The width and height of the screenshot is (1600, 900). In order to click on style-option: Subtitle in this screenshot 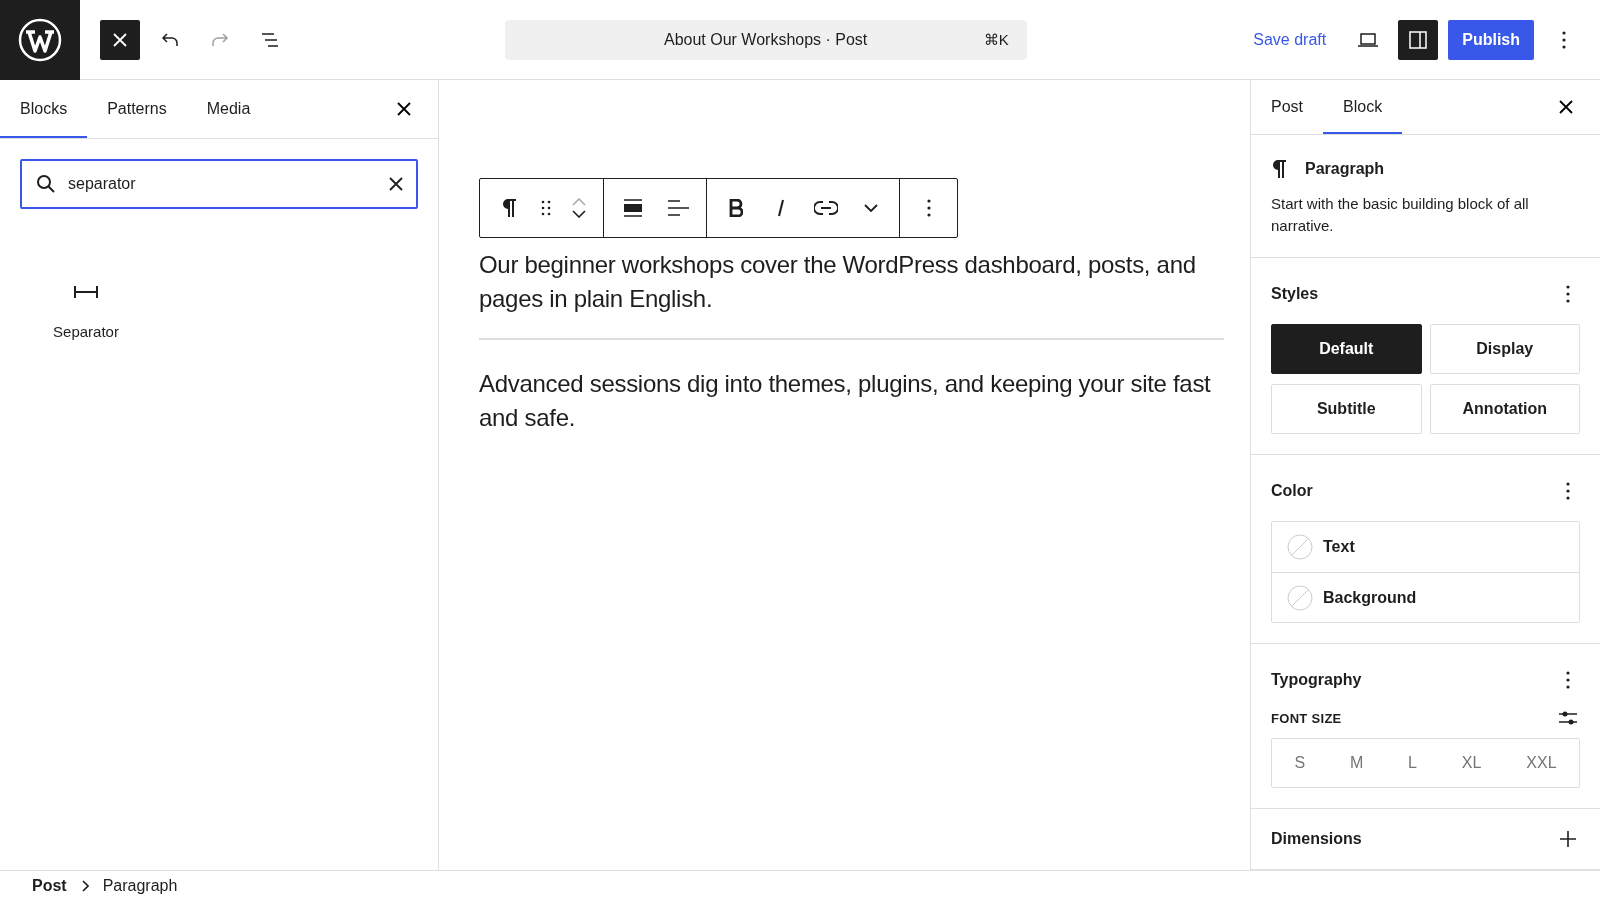, I will do `click(1346, 409)`.